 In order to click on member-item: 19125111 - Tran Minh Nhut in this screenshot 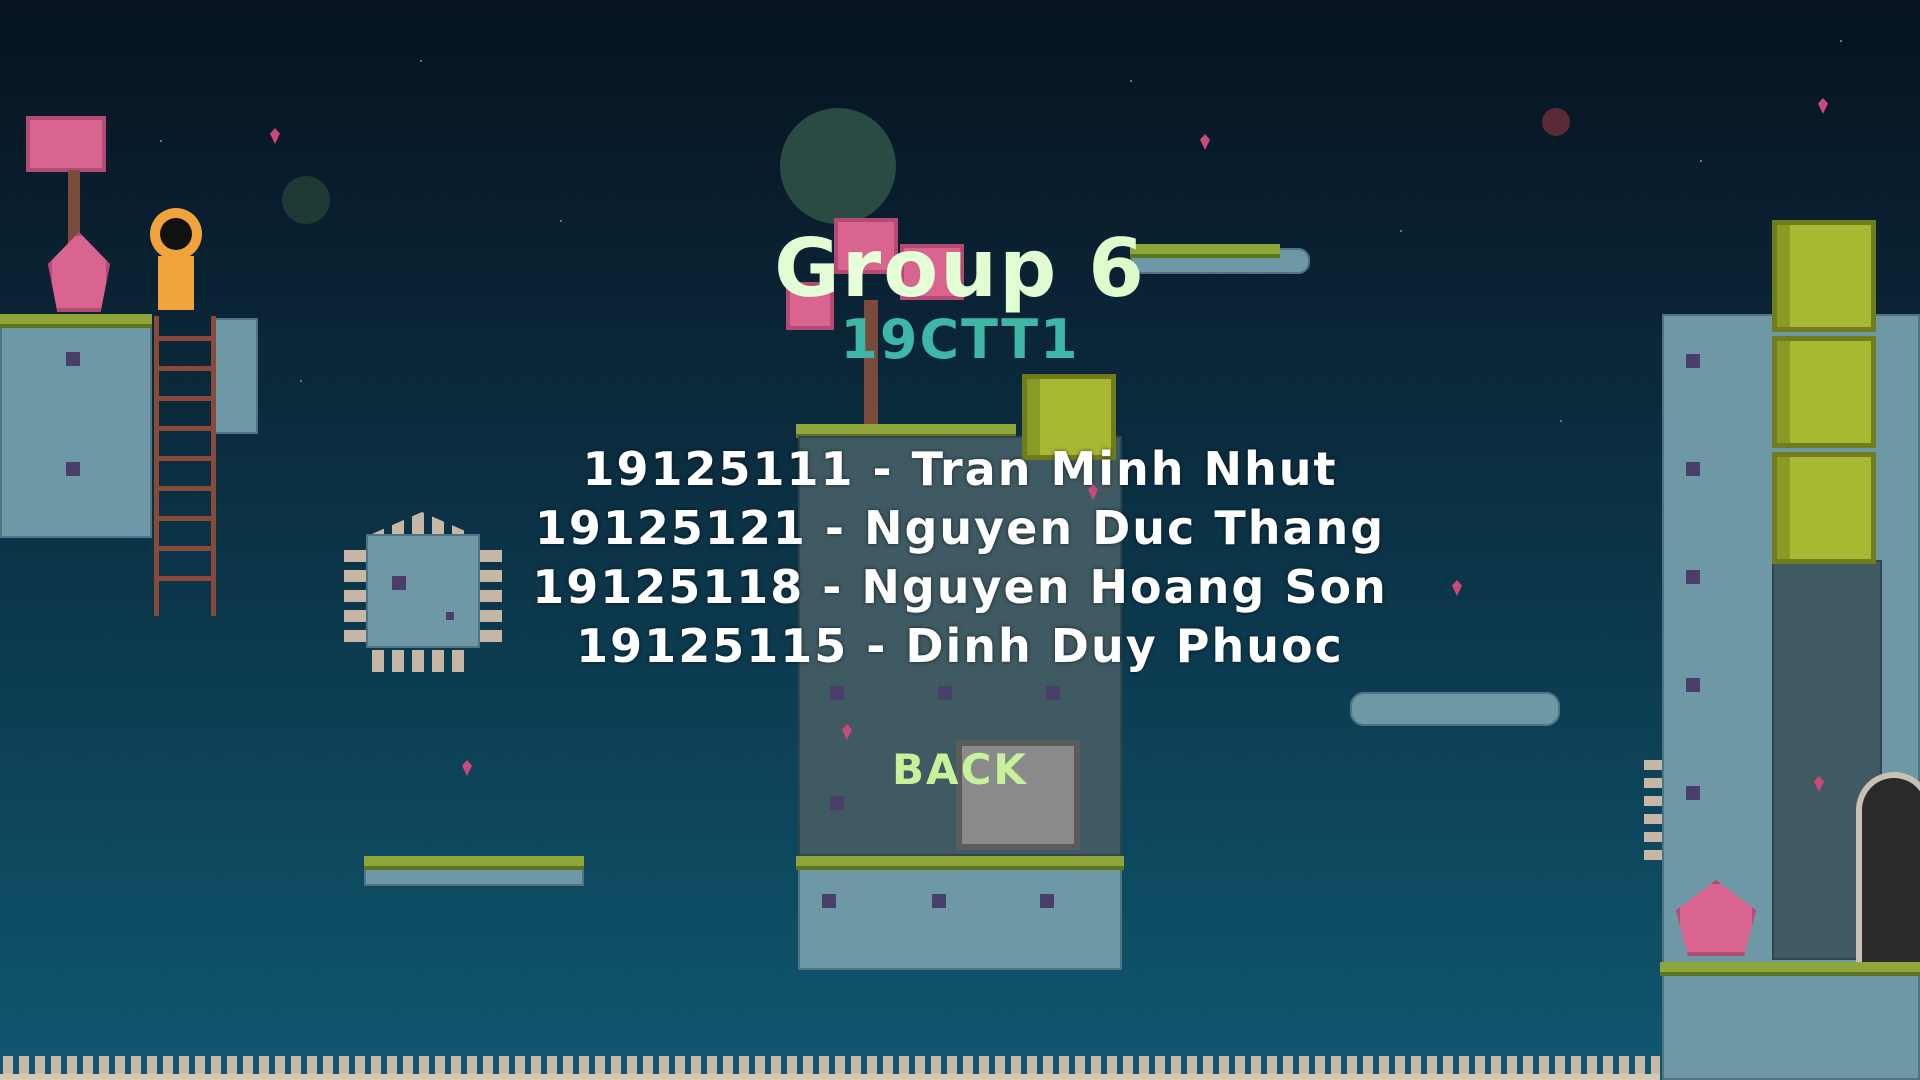, I will do `click(960, 469)`.